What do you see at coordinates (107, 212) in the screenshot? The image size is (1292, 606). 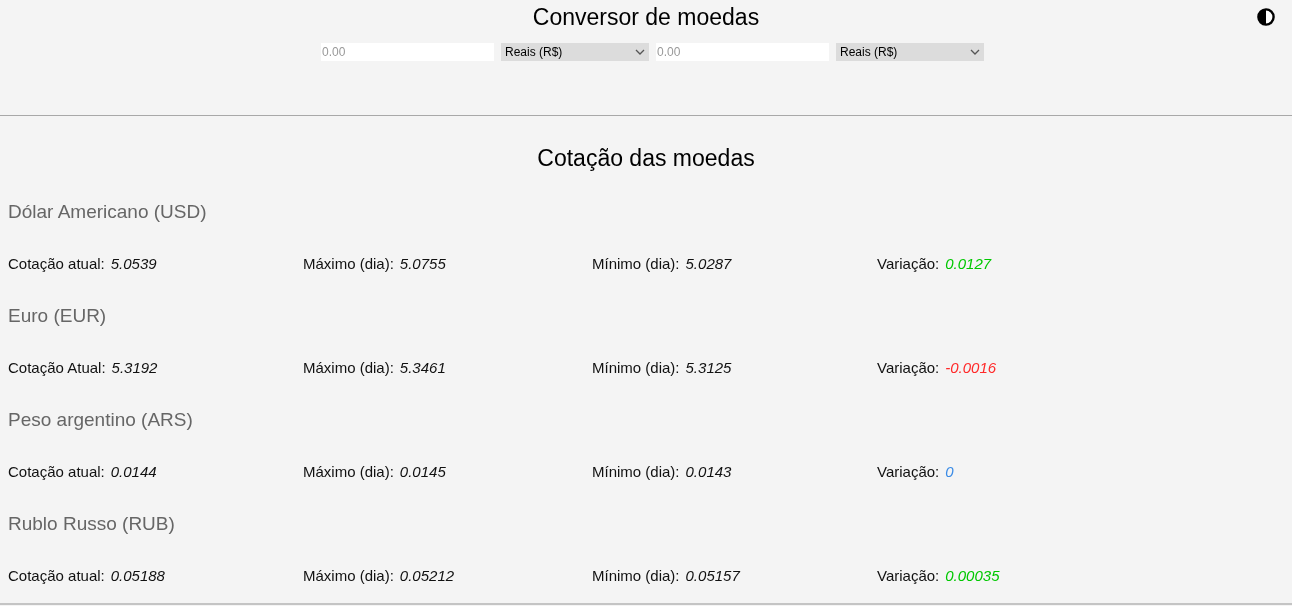 I see `currency-name: Dólar Americano (USD)` at bounding box center [107, 212].